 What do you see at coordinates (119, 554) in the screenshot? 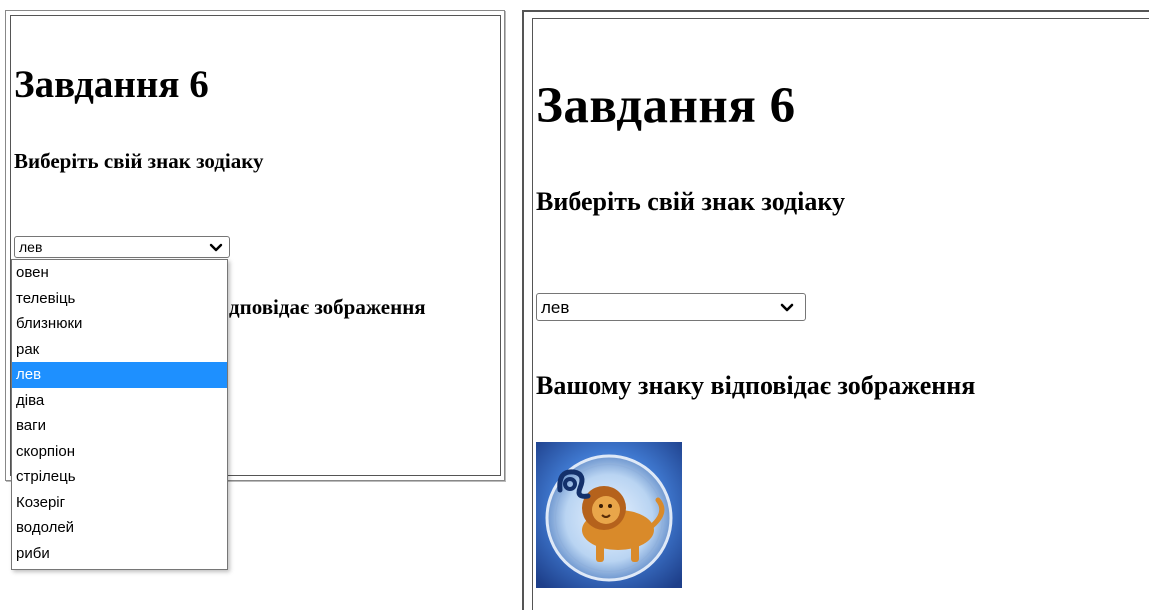
I see `zodiac-option: риби` at bounding box center [119, 554].